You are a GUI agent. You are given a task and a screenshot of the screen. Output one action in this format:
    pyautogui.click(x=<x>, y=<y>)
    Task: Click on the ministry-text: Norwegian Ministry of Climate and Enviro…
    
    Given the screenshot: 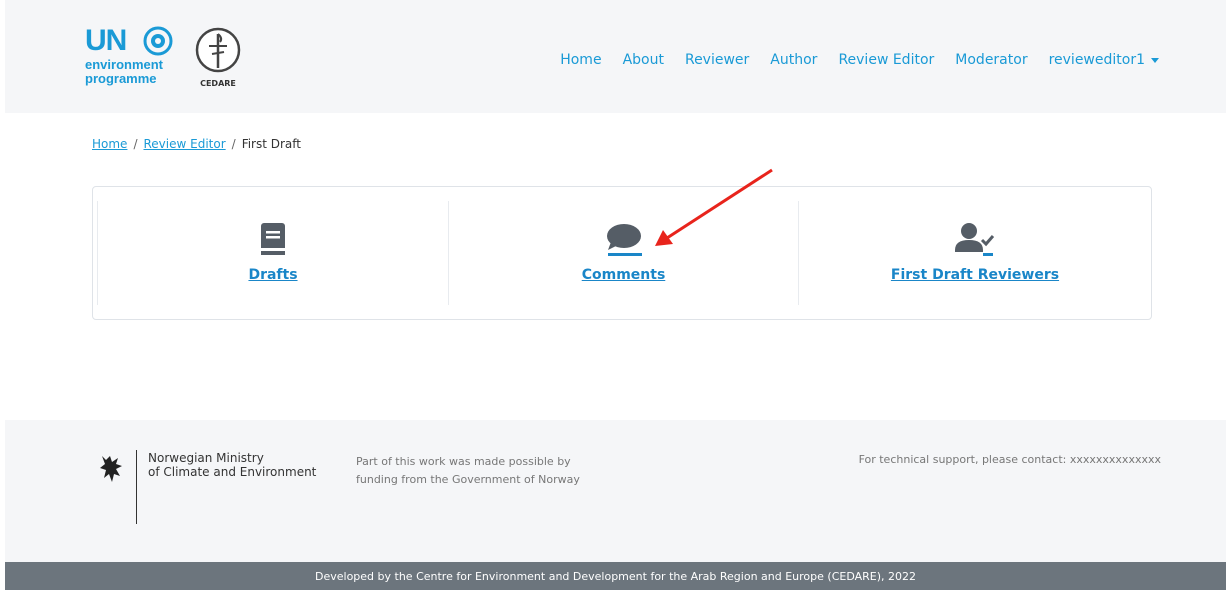 What is the action you would take?
    pyautogui.click(x=232, y=465)
    